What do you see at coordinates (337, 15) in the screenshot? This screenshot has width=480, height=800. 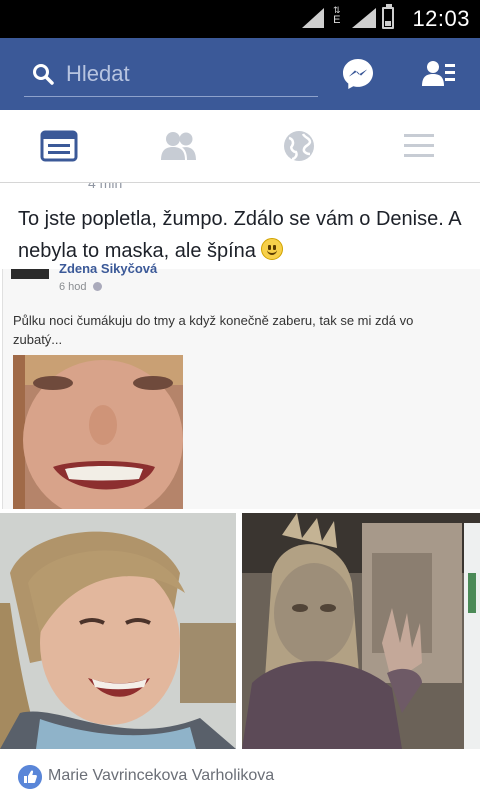 I see `network-type-label: ⇅ E` at bounding box center [337, 15].